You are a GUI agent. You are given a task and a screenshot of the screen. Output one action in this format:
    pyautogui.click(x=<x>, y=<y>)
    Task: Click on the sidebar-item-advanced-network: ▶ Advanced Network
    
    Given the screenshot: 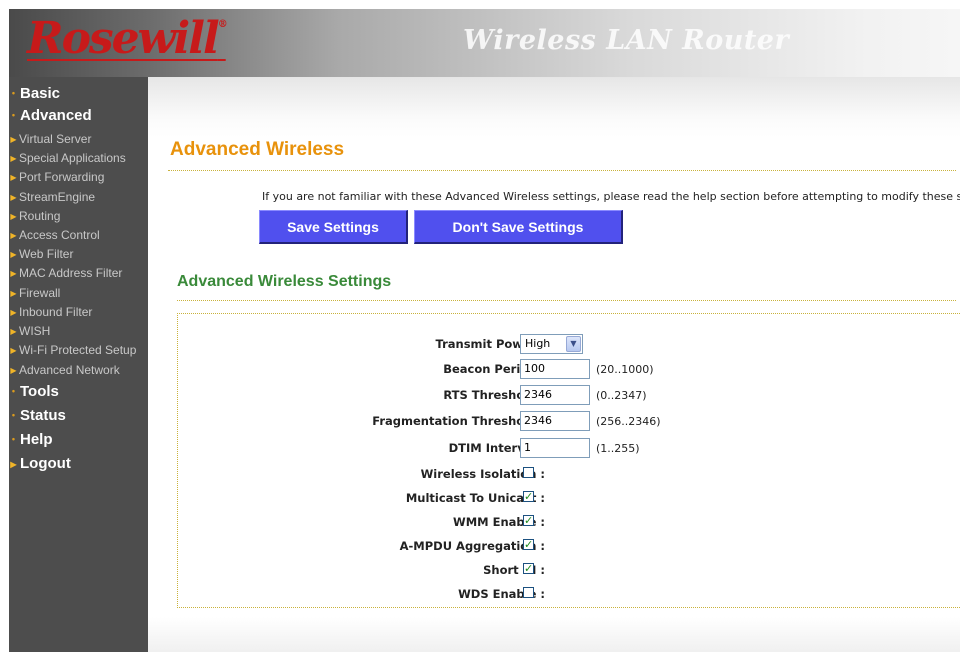 What is the action you would take?
    pyautogui.click(x=78, y=370)
    